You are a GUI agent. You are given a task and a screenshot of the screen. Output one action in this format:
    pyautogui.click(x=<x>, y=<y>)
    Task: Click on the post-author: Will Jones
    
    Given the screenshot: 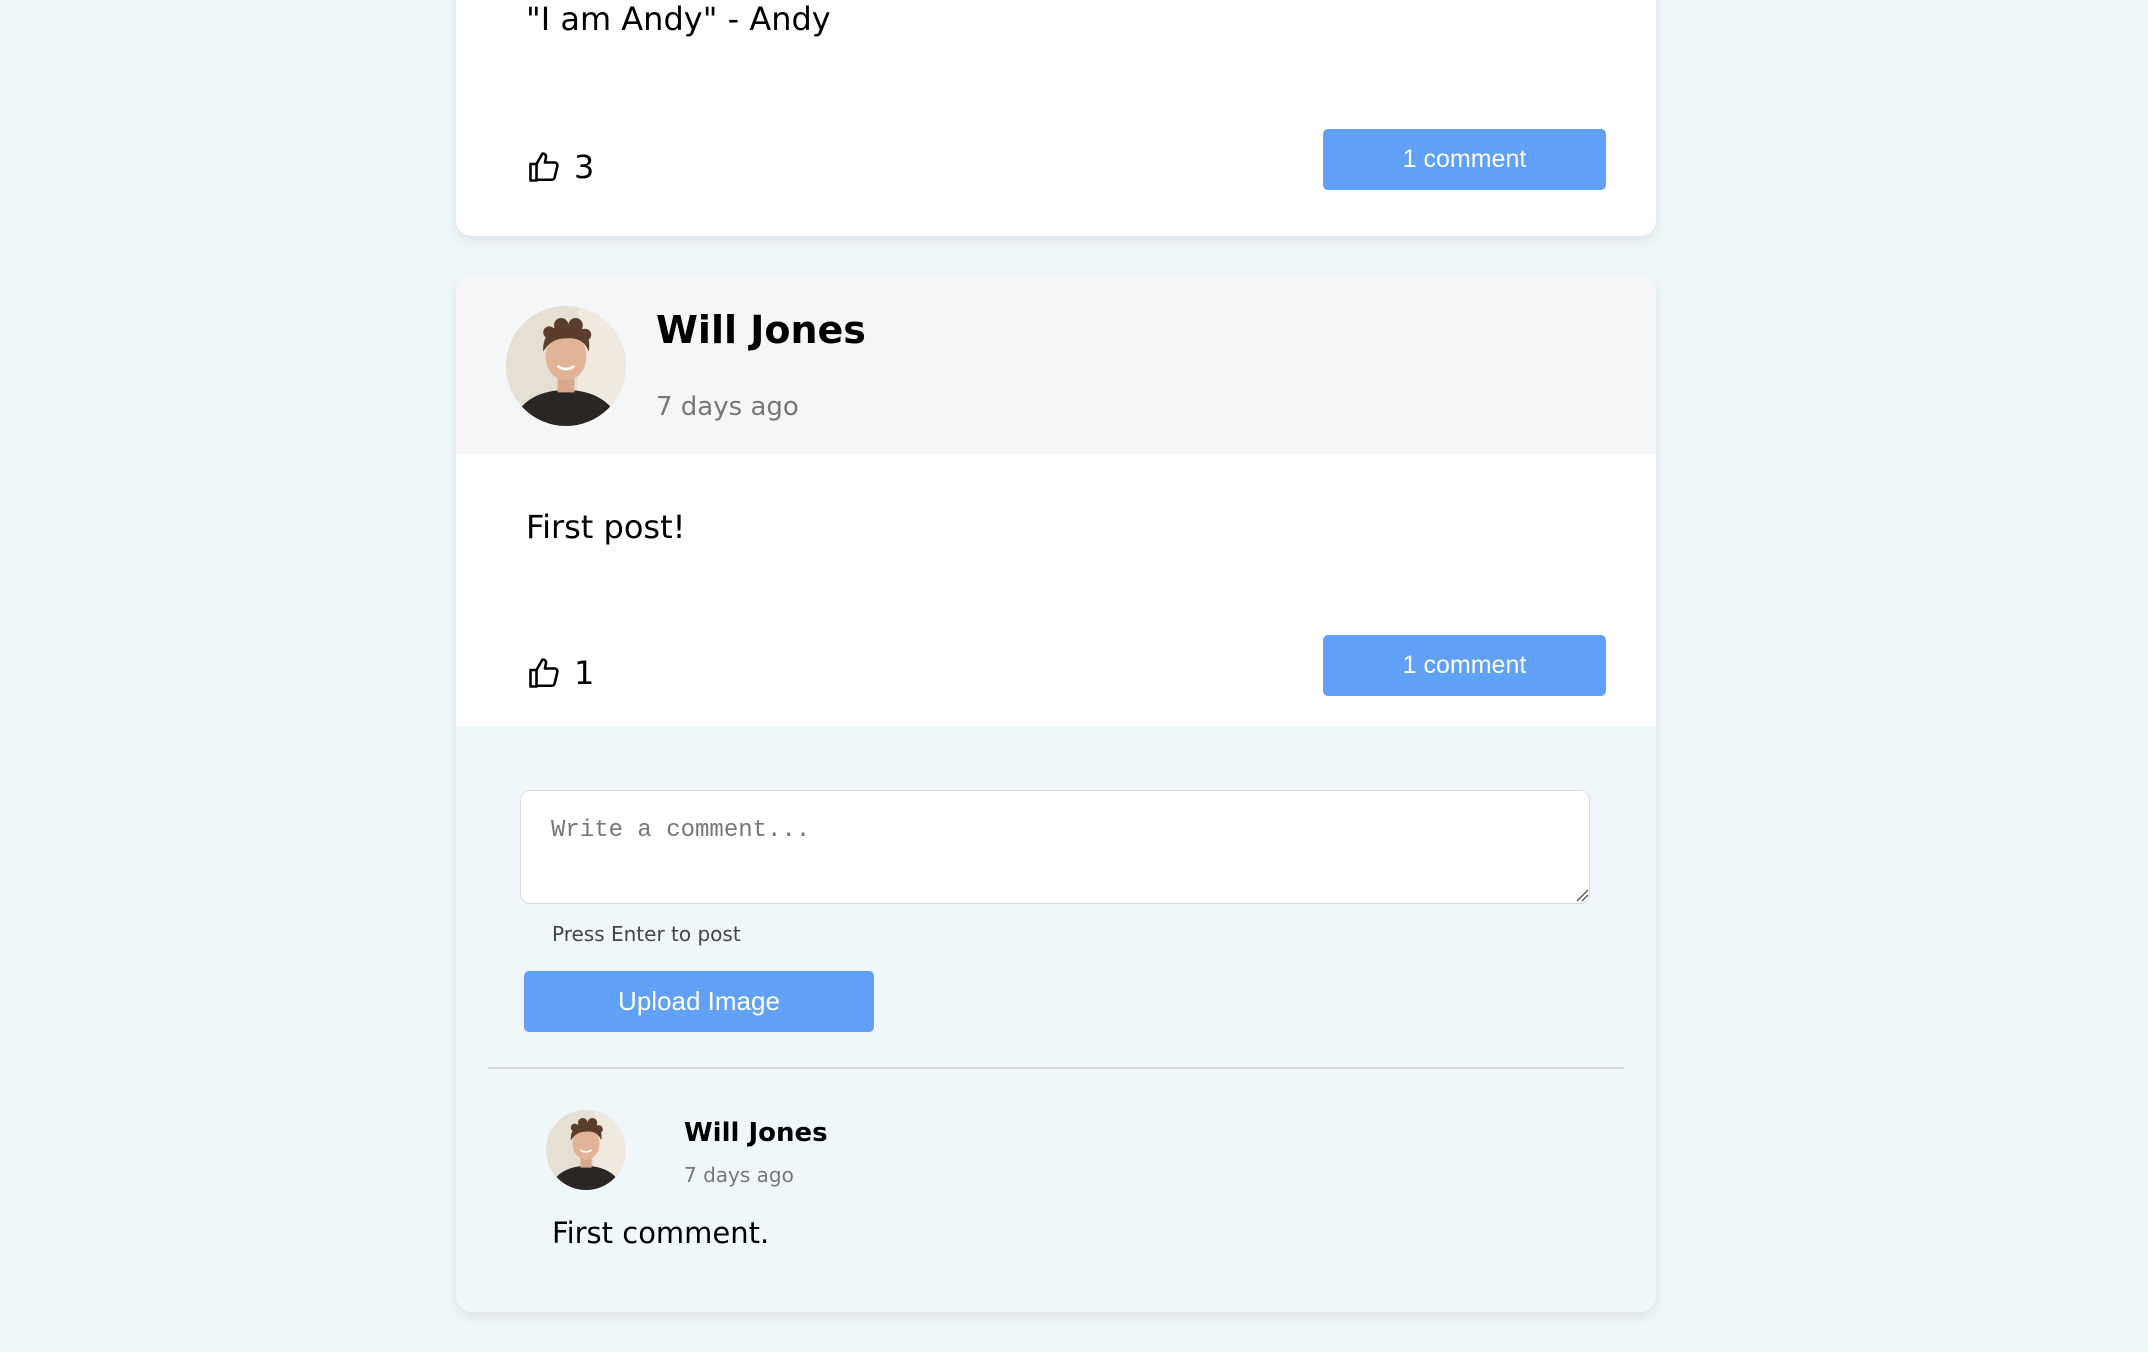 What is the action you would take?
    pyautogui.click(x=761, y=330)
    